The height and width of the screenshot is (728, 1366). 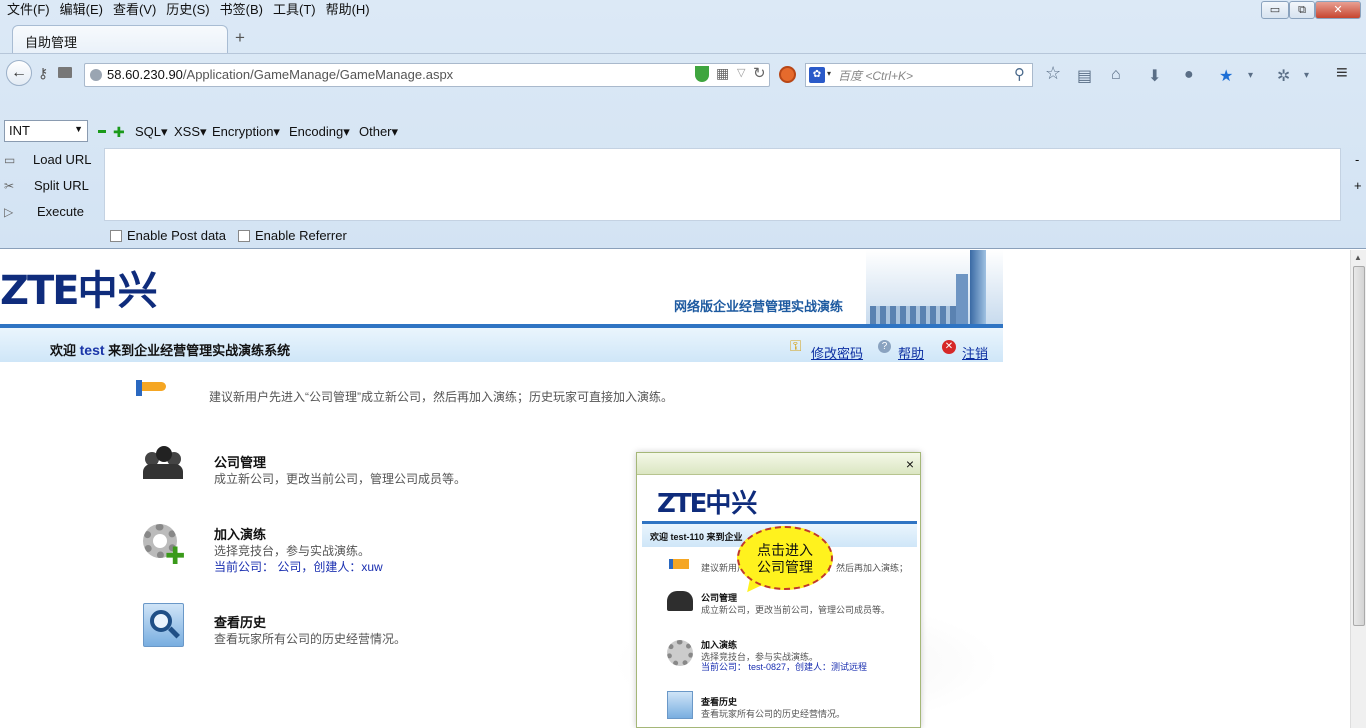 What do you see at coordinates (348, 10) in the screenshot?
I see `menu-help: 帮助(H)` at bounding box center [348, 10].